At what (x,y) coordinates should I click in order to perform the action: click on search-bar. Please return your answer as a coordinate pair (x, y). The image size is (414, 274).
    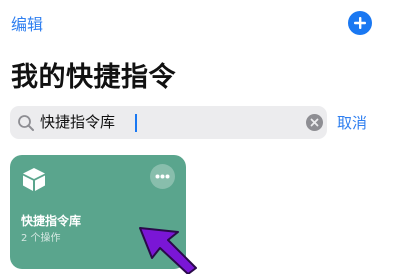
    Looking at the image, I should click on (168, 122).